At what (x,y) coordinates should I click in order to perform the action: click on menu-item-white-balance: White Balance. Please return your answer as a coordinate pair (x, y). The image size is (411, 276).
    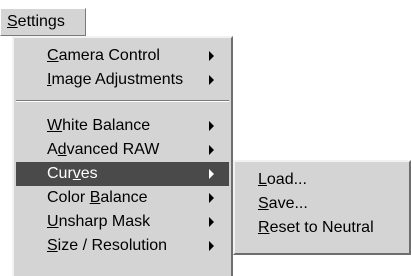
    Looking at the image, I should click on (122, 126).